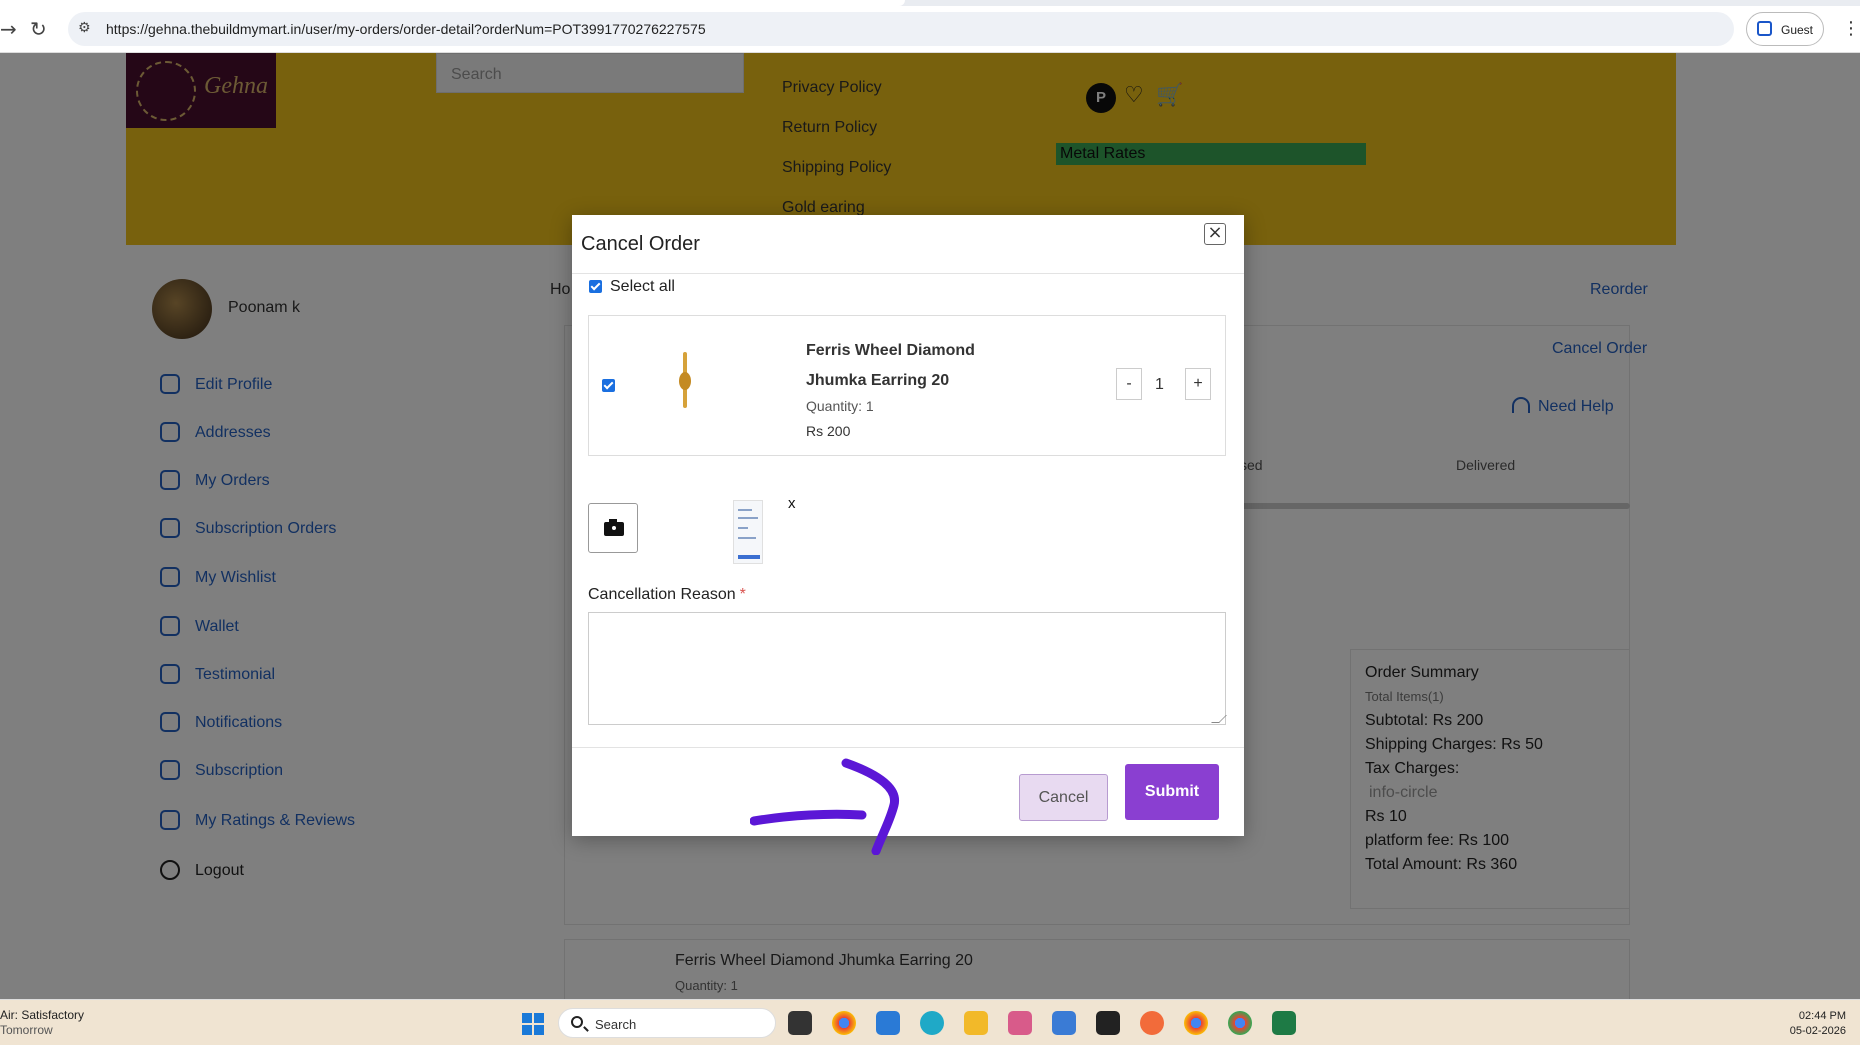 The width and height of the screenshot is (1860, 1045). What do you see at coordinates (642, 287) in the screenshot?
I see `select-all-label: Select all` at bounding box center [642, 287].